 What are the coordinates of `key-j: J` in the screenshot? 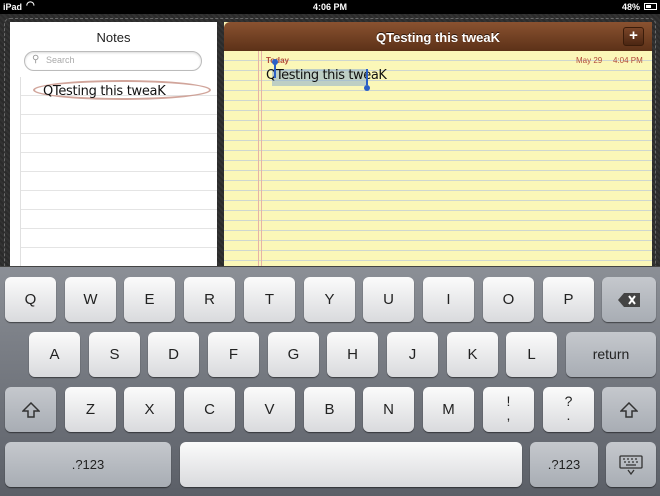 It's located at (412, 354).